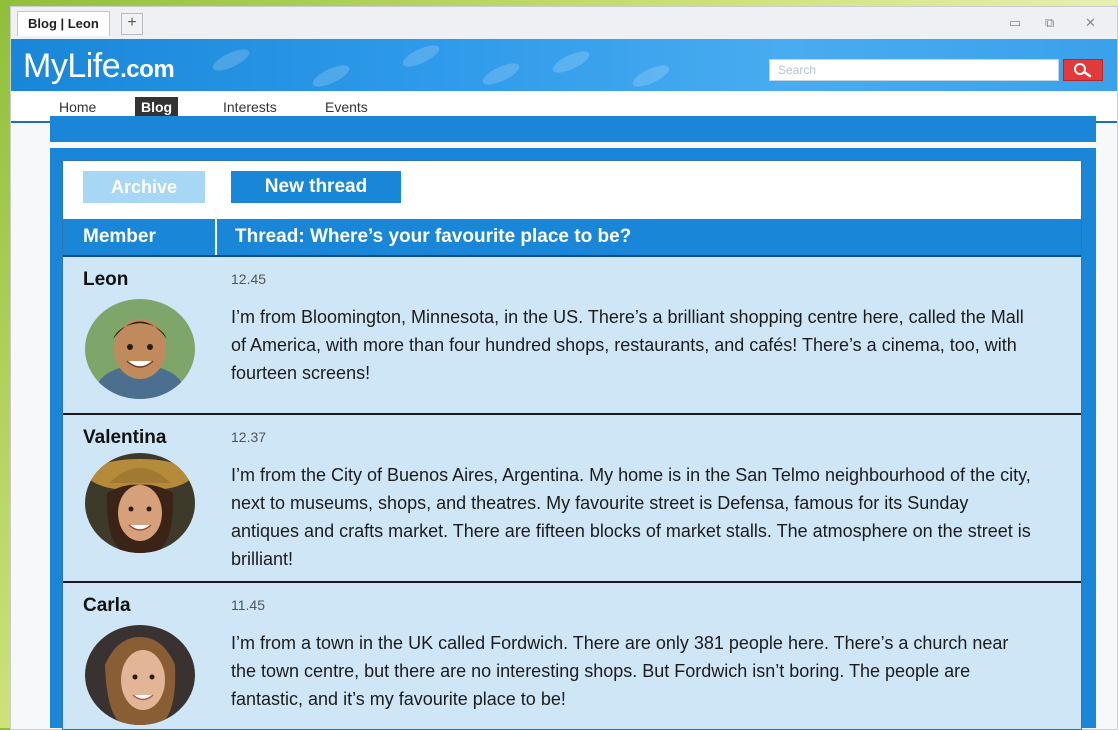  Describe the element at coordinates (144, 187) in the screenshot. I see `archive-button: Archive` at that location.